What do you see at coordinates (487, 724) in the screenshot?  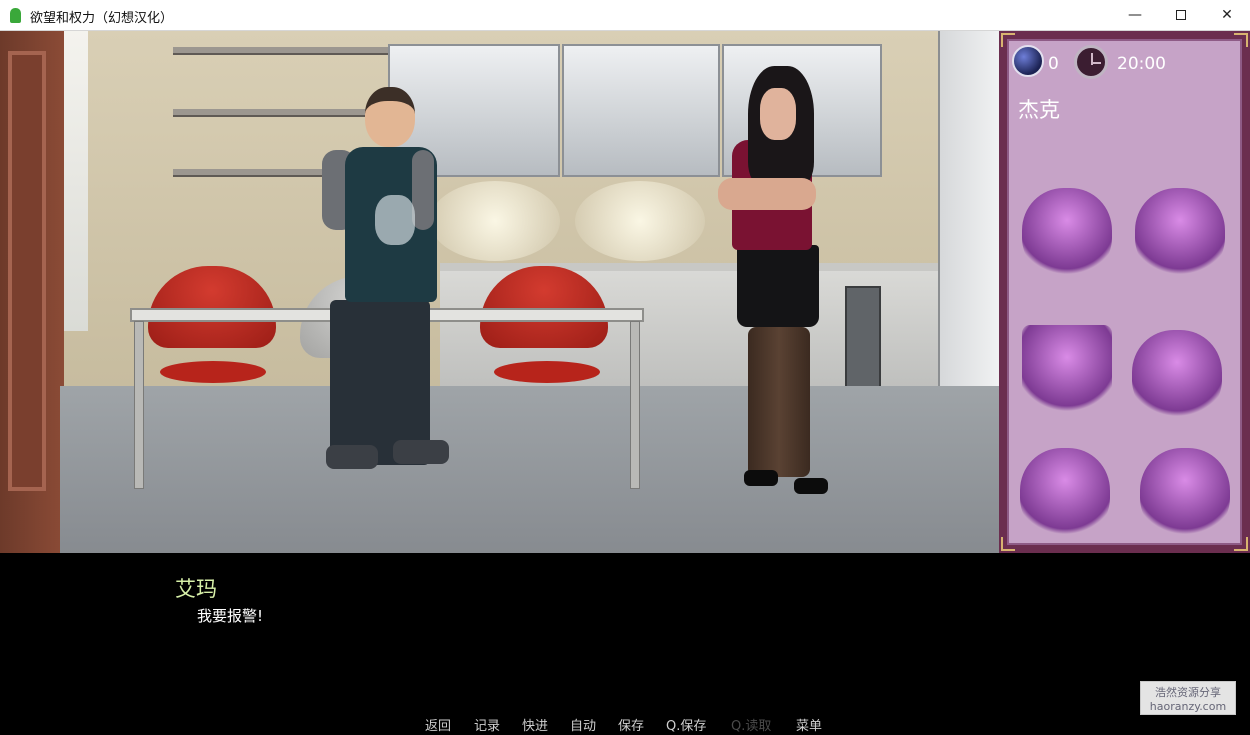 I see `history-button: 记录` at bounding box center [487, 724].